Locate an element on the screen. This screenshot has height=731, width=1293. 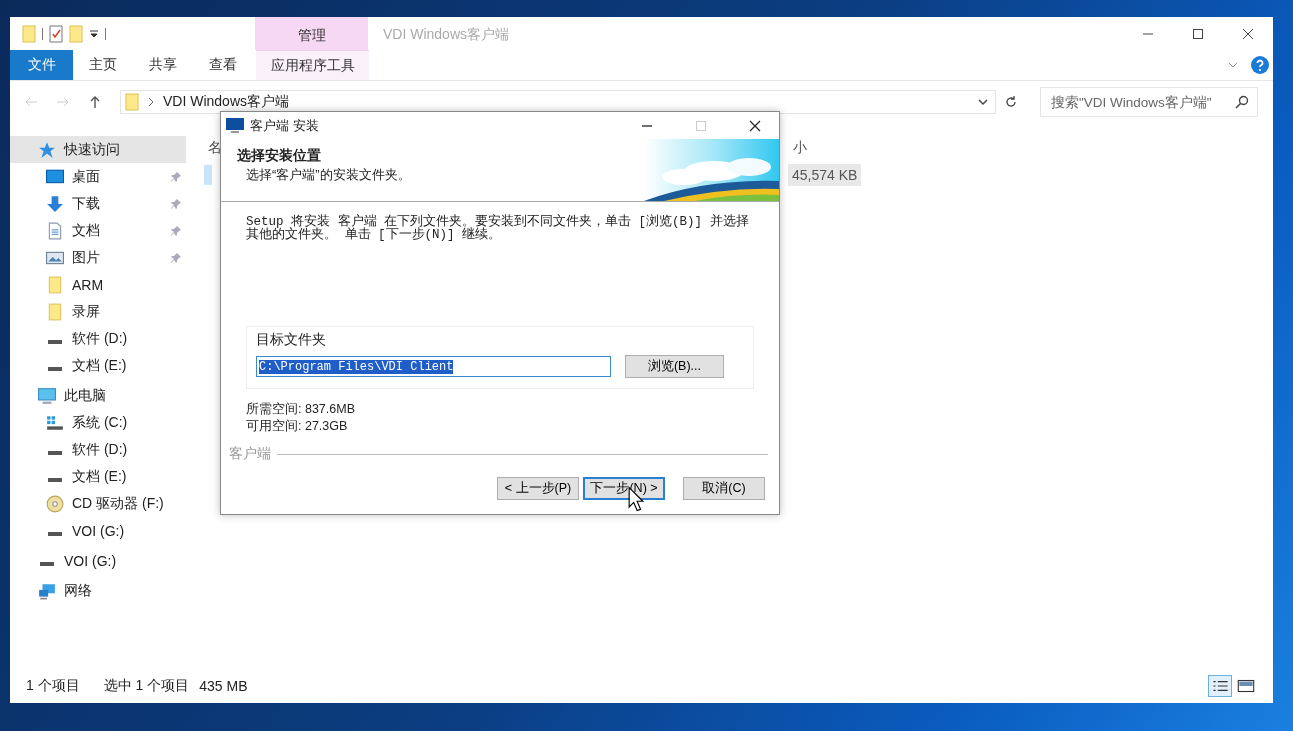
context-tab-group: 管理 is located at coordinates (311, 33).